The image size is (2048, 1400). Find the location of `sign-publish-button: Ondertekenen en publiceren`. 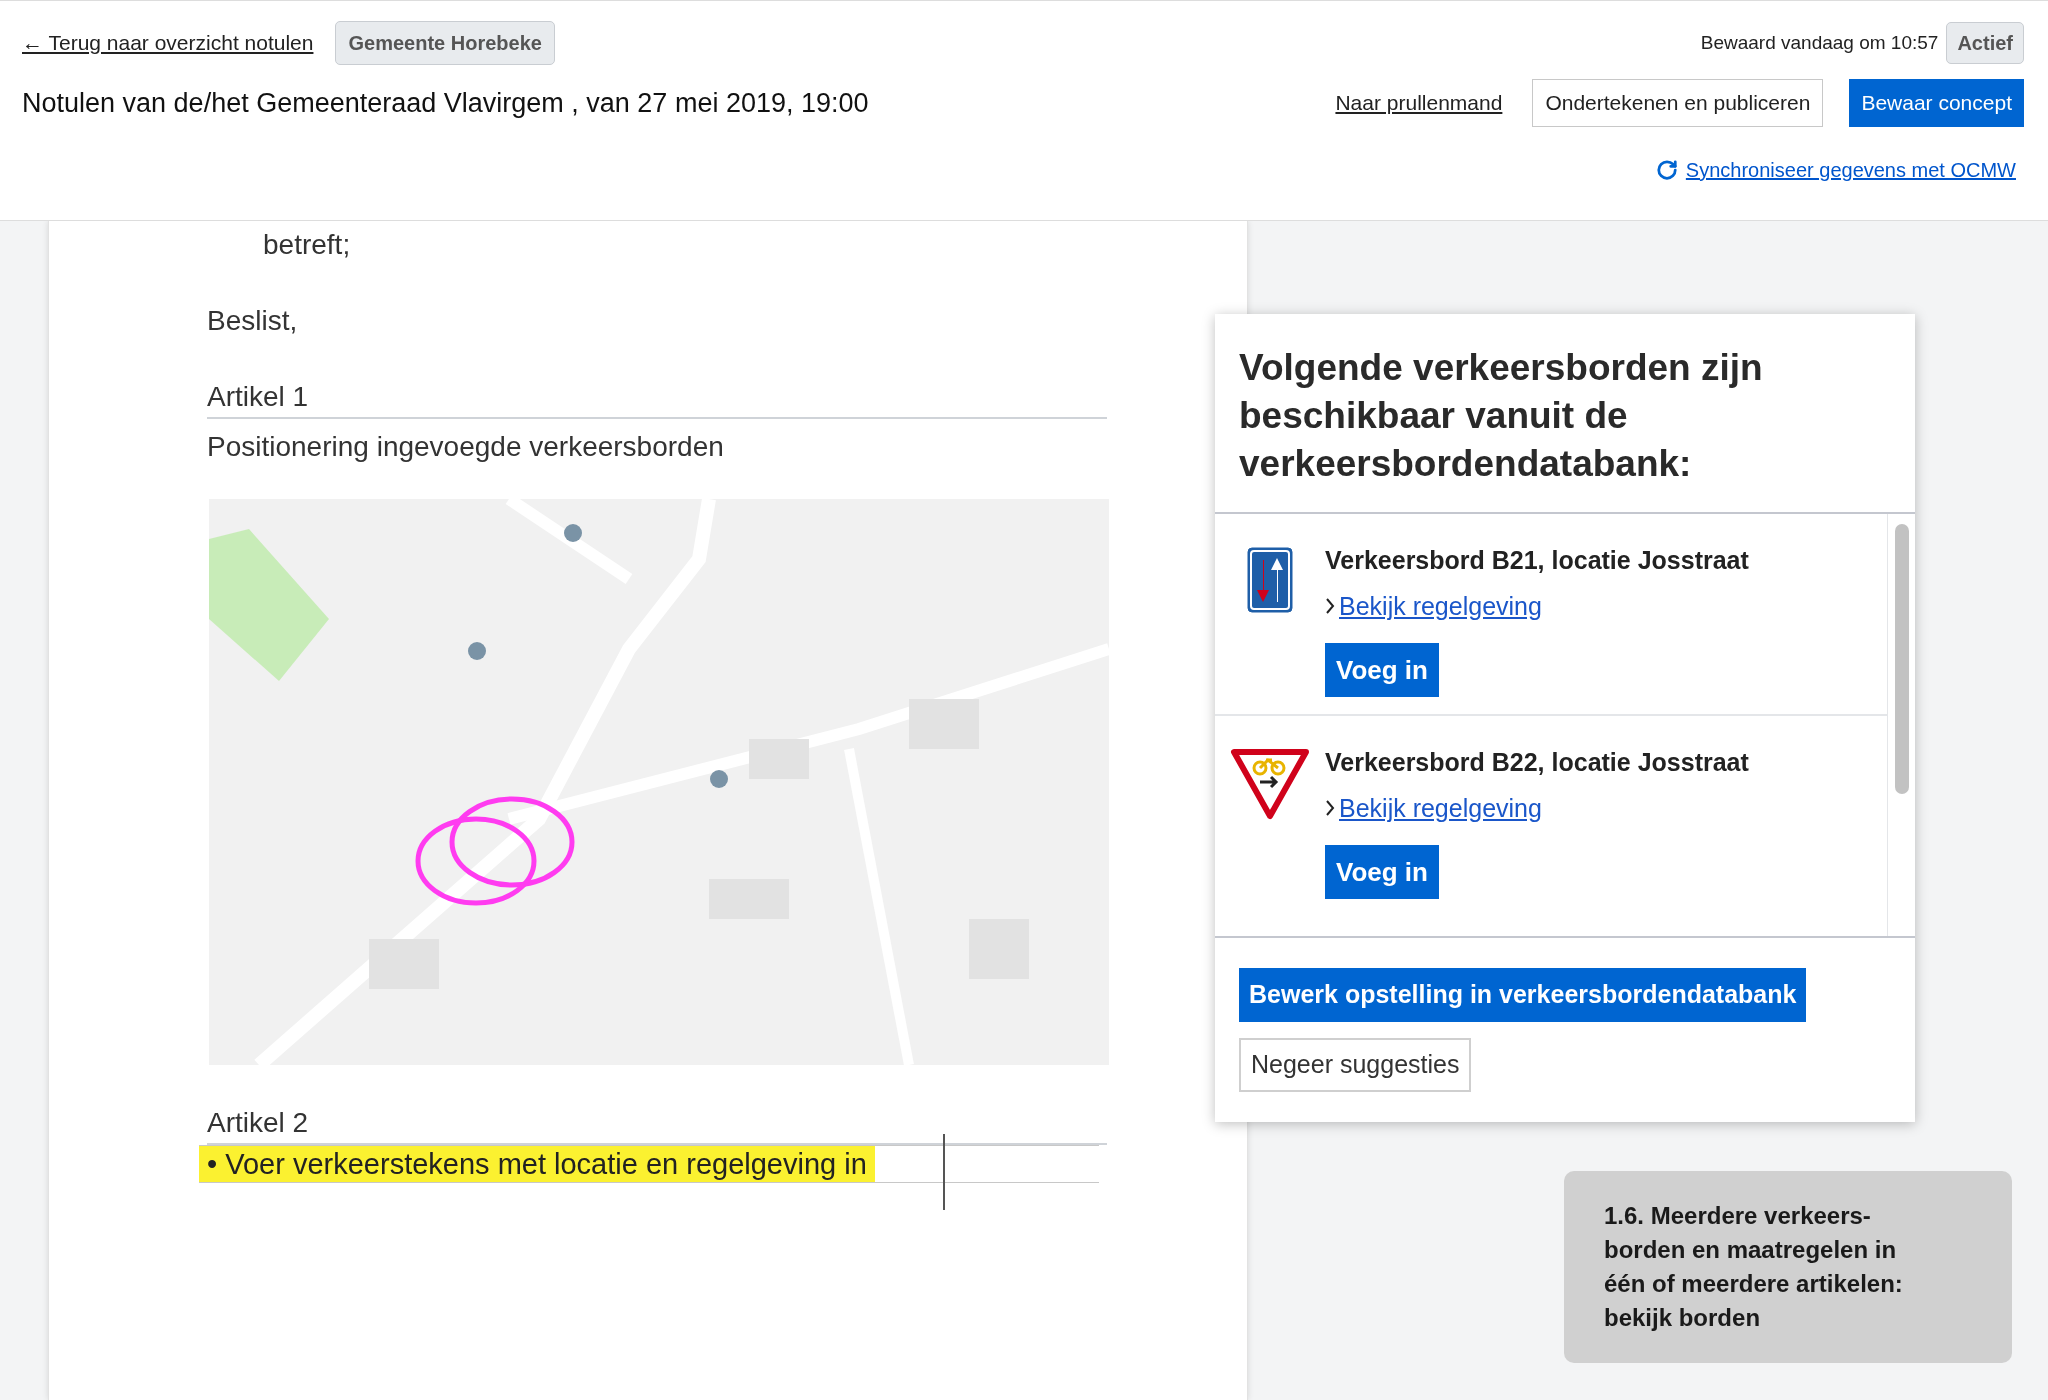

sign-publish-button: Ondertekenen en publiceren is located at coordinates (1678, 103).